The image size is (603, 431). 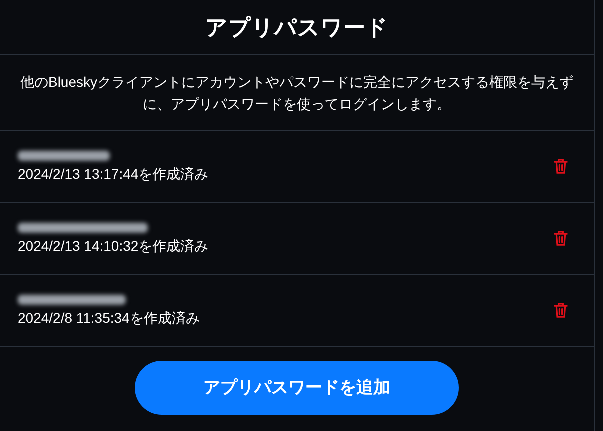 I want to click on description: 他のBlueskyクライアントにアカウントやパスワードに完全にアクセスする権限を与えずに、アプリパスワードを使ってログインします。, so click(x=297, y=93).